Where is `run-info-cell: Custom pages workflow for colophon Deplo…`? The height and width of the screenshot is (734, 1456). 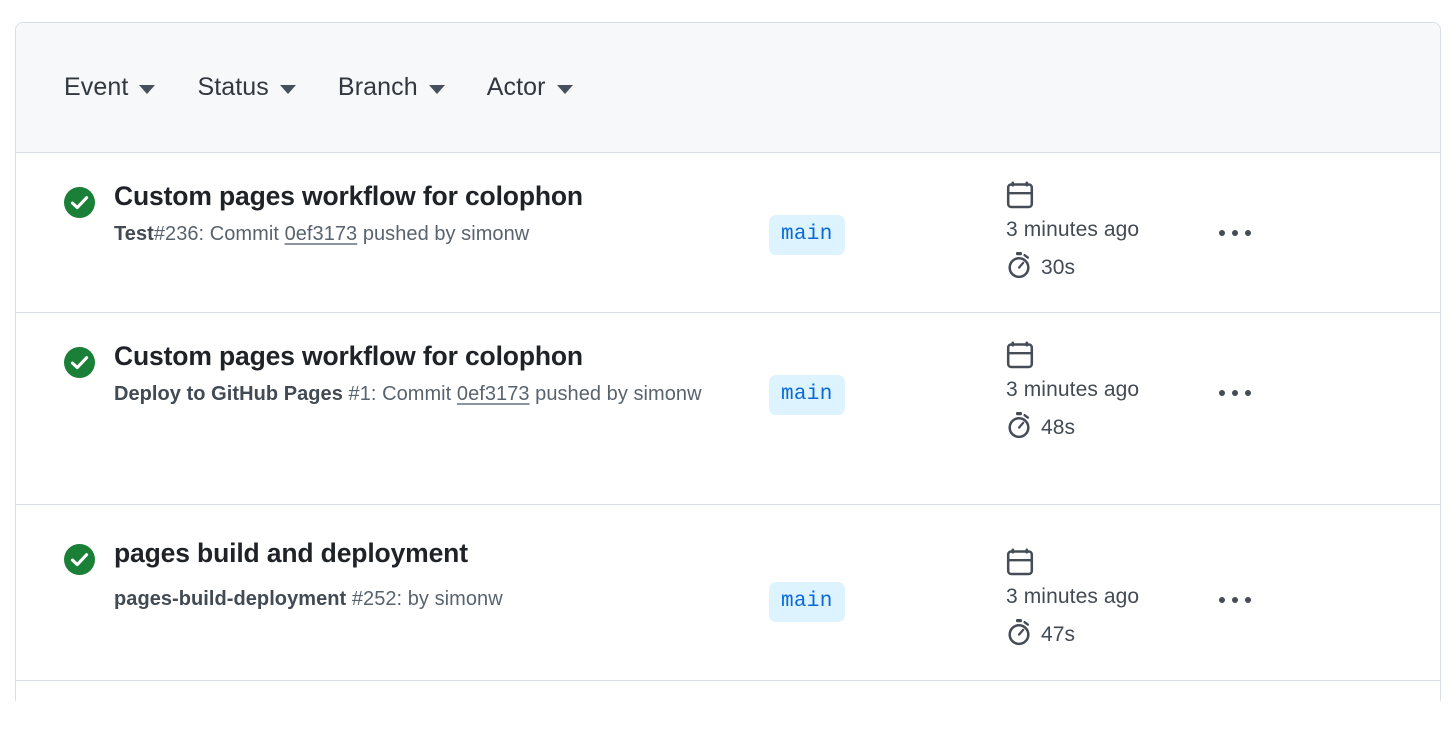
run-info-cell: Custom pages workflow for colophon Deplo… is located at coordinates (433, 374).